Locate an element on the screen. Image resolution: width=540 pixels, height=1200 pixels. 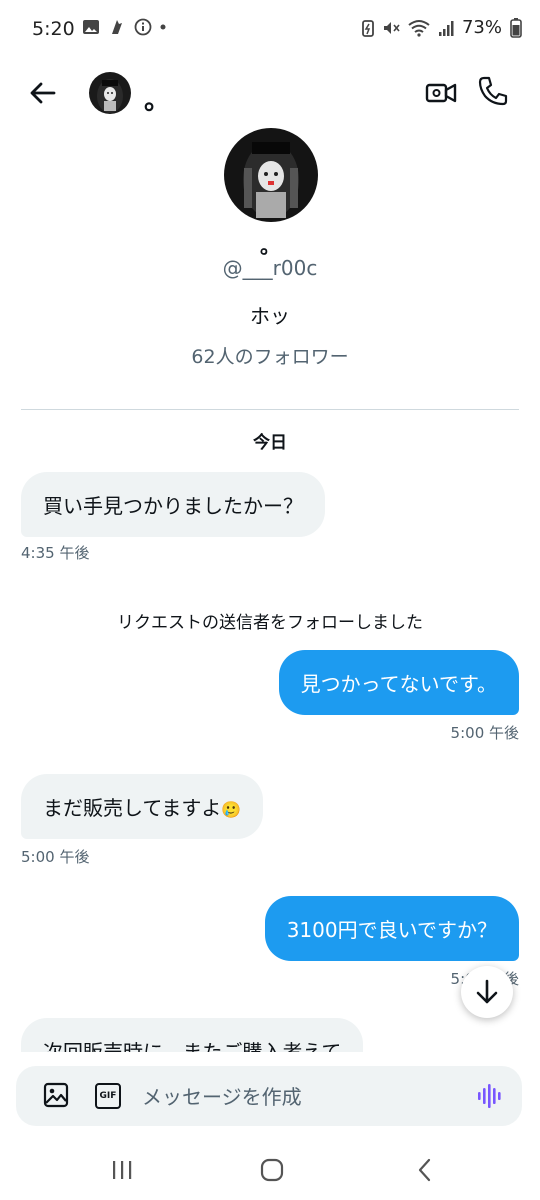
message-text: 見つかってないです。 is located at coordinates (398, 684).